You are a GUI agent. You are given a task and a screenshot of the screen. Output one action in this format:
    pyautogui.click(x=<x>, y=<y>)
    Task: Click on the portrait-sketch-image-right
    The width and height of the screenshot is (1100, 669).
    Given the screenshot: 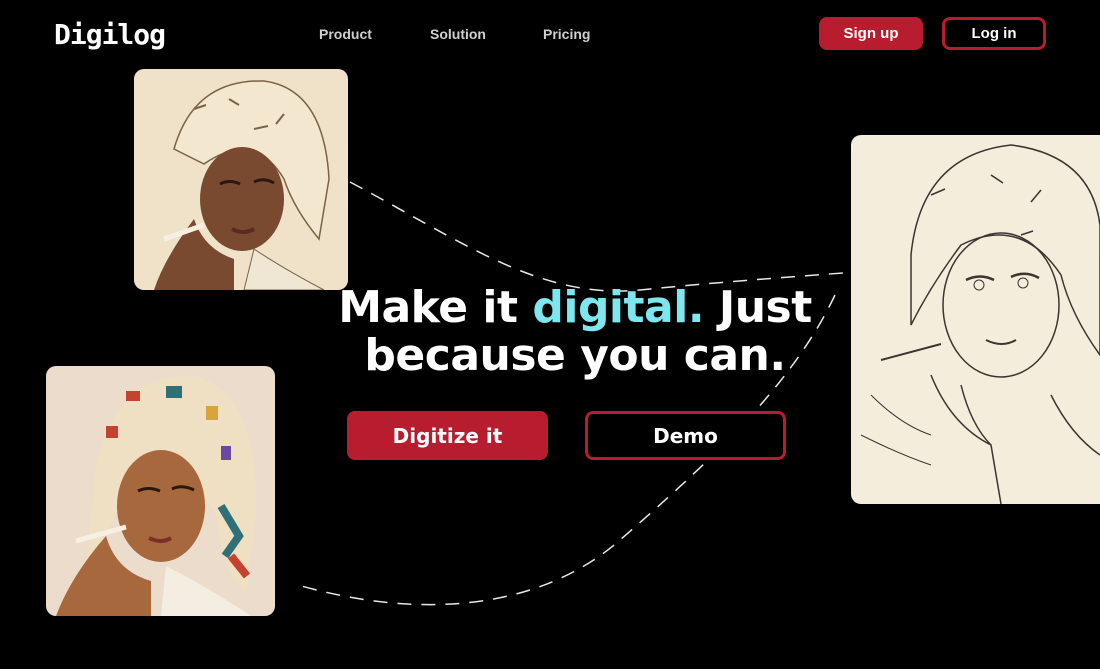 What is the action you would take?
    pyautogui.click(x=975, y=319)
    